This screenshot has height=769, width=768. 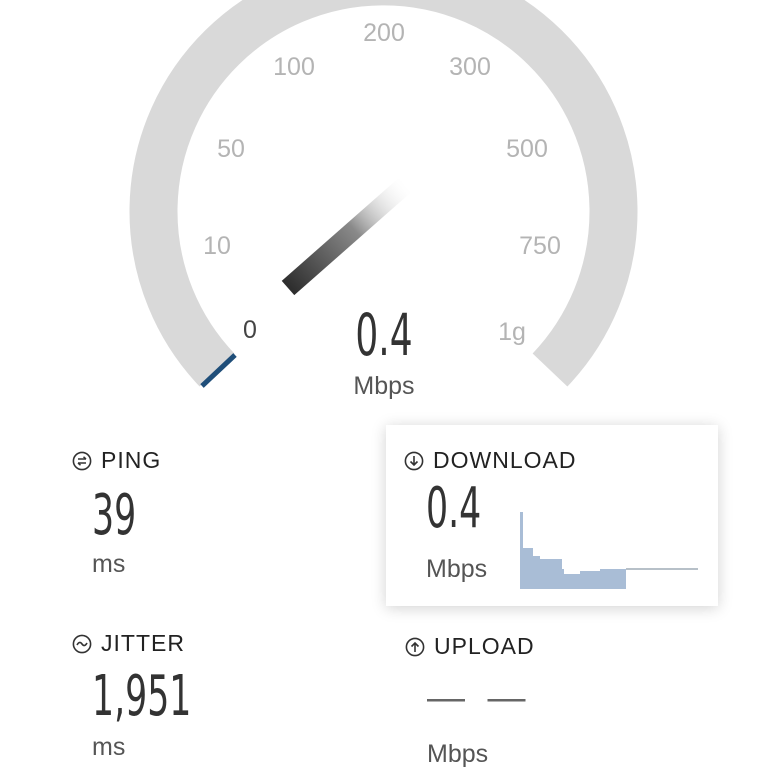 I want to click on upload-stat: UPLOAD — — Mbps, so click(x=470, y=701).